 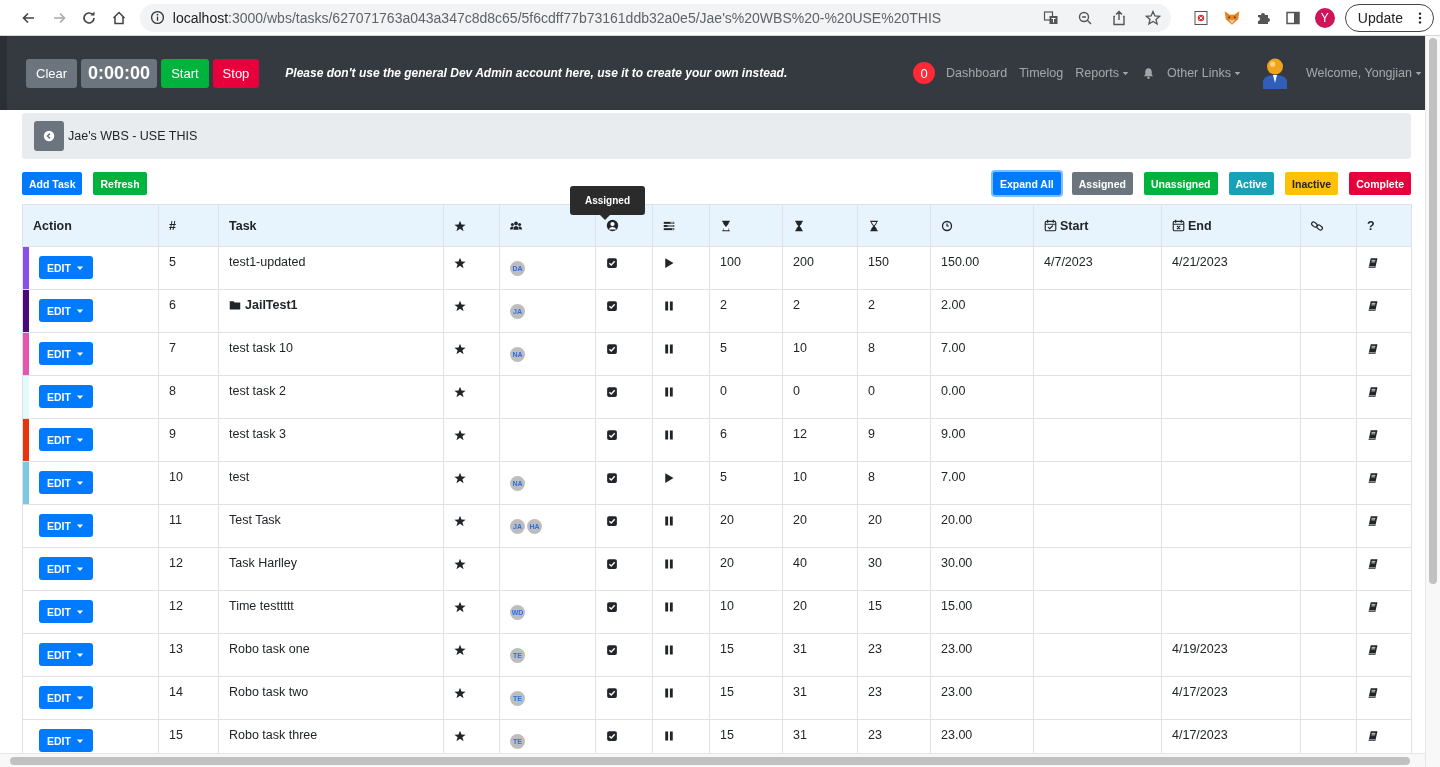 I want to click on tooltip: Assigned, so click(x=607, y=200).